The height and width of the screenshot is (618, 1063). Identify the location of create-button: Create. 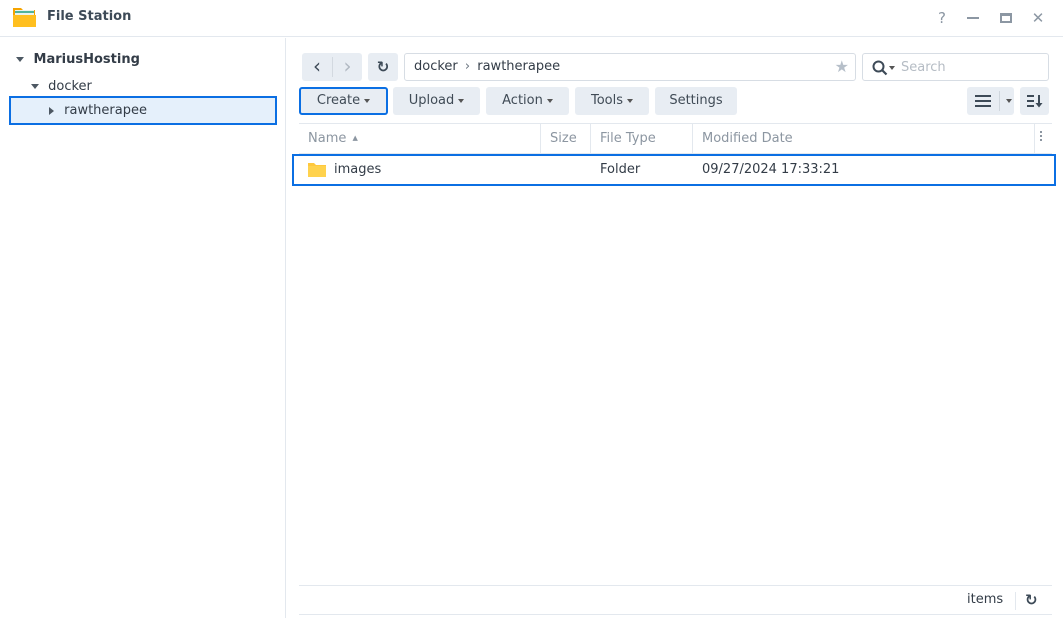
(343, 101).